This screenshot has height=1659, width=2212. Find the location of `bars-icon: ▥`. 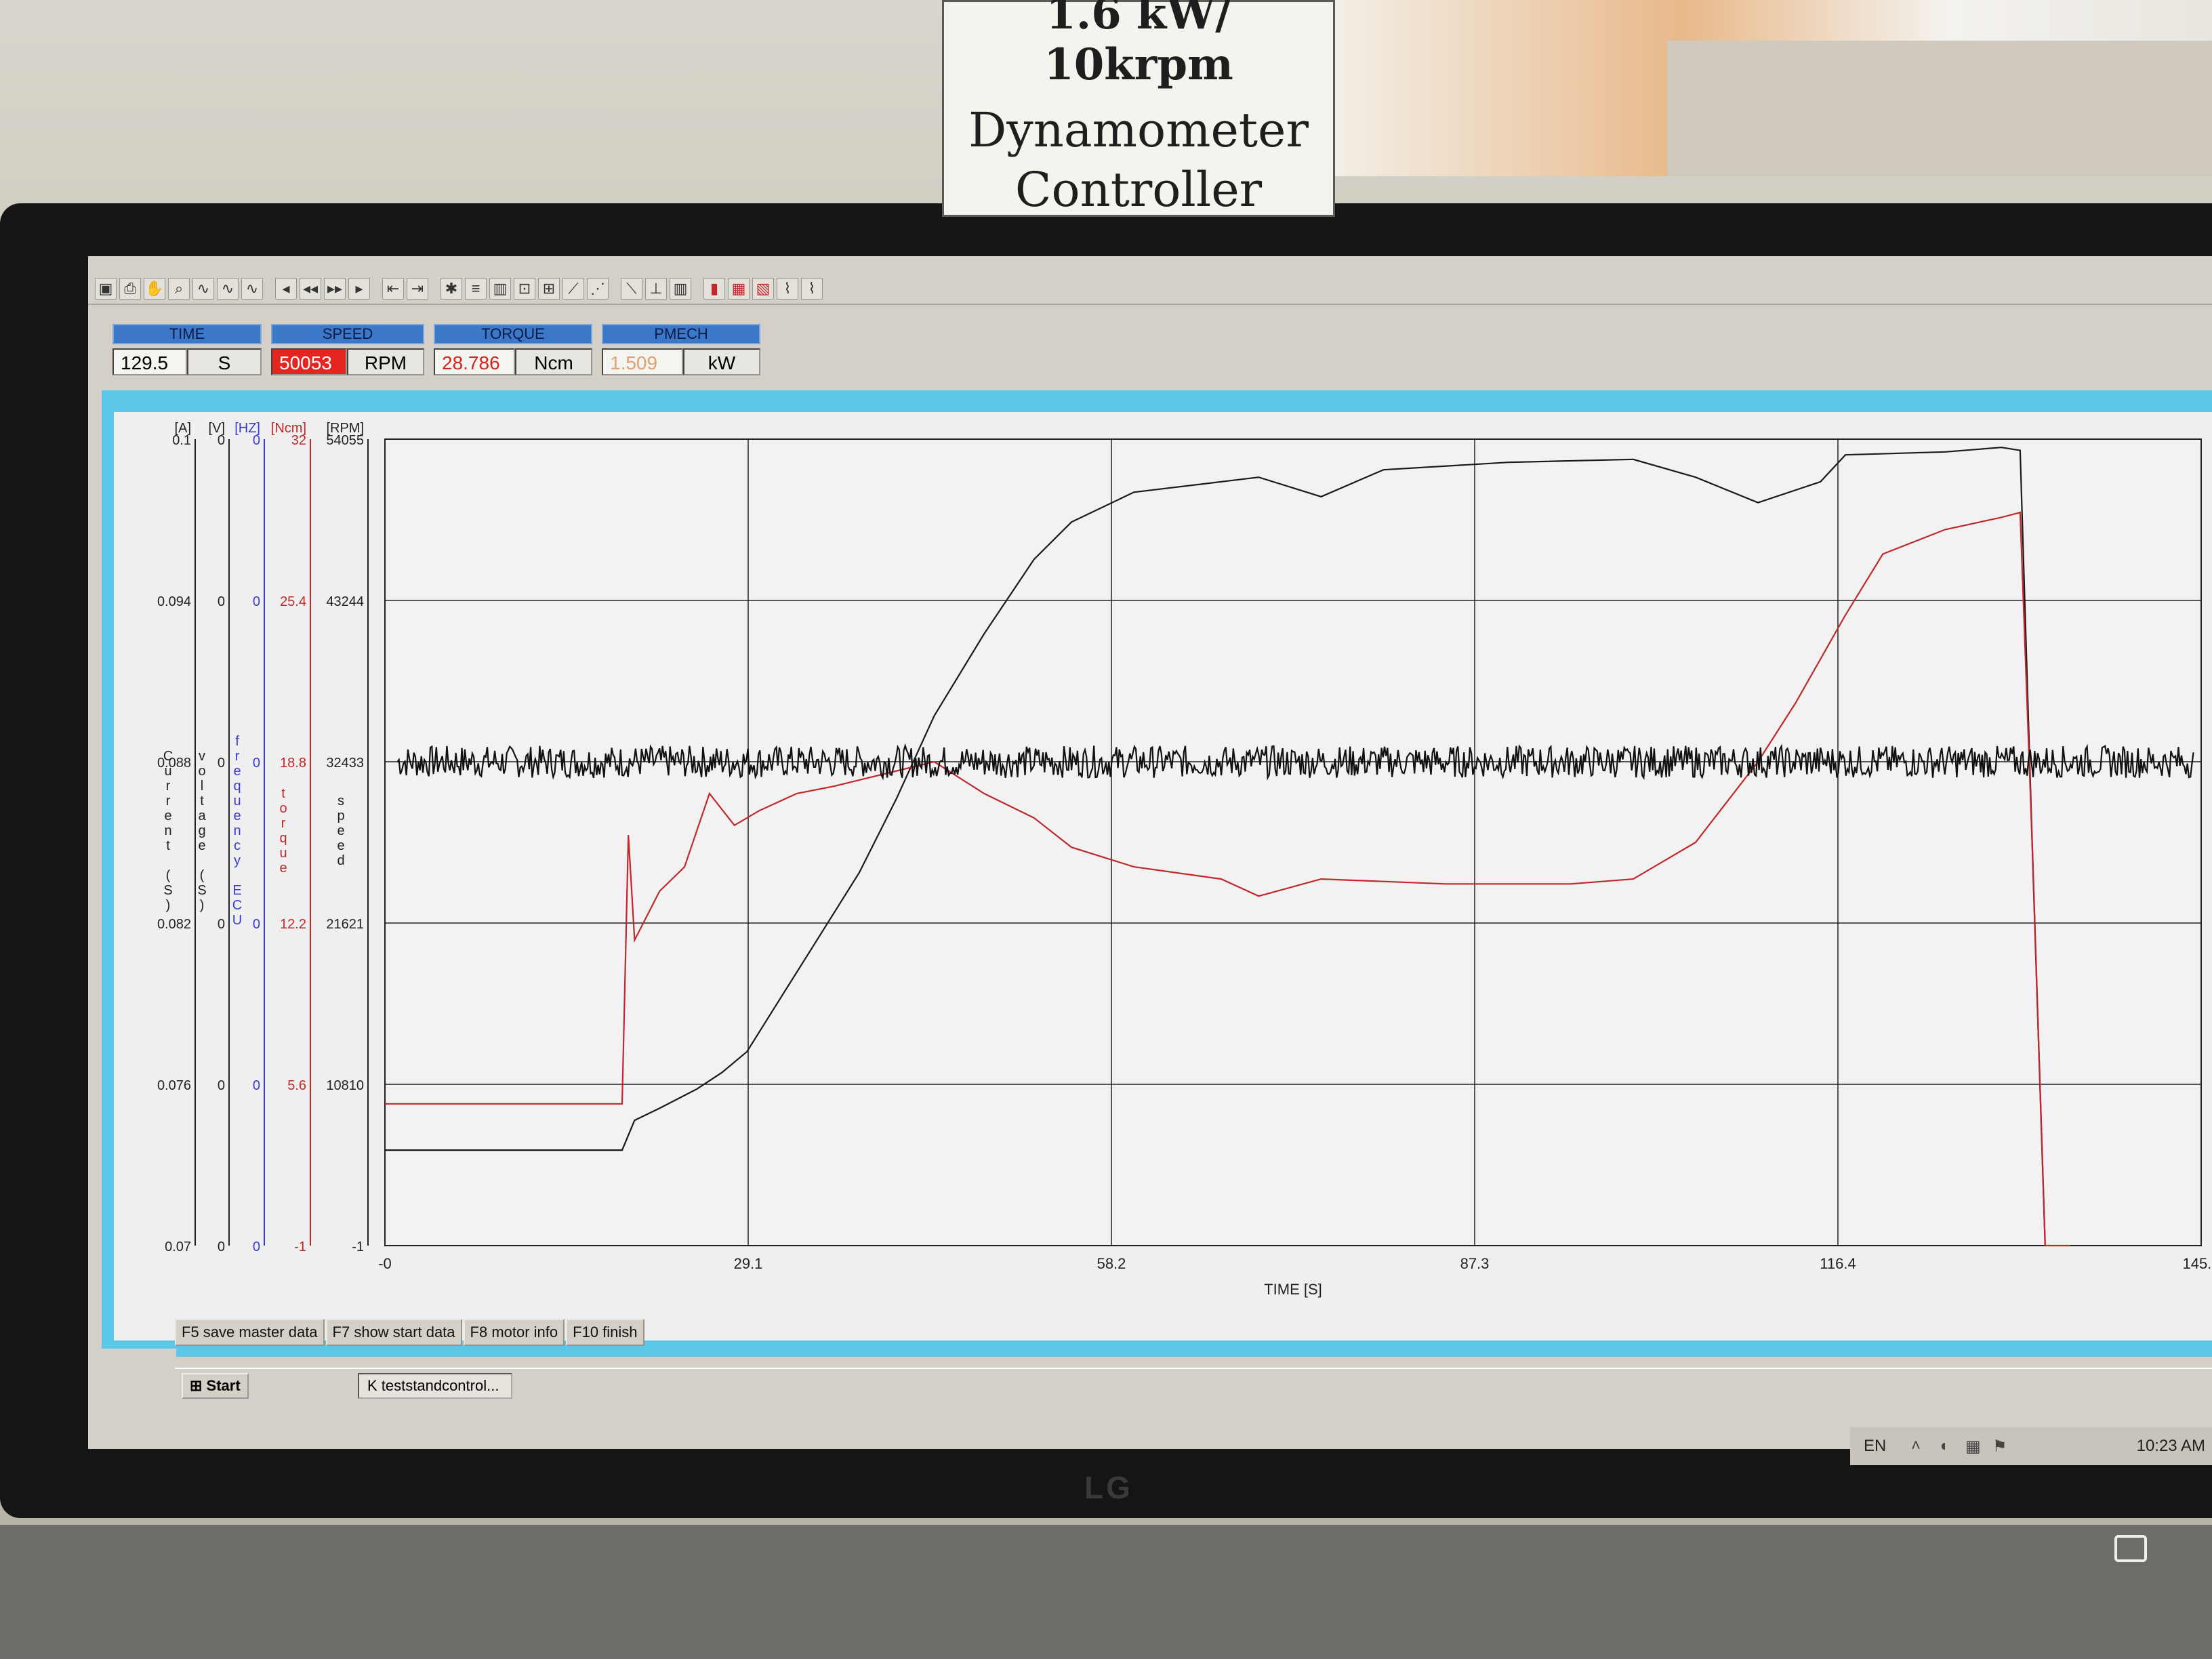

bars-icon: ▥ is located at coordinates (500, 289).